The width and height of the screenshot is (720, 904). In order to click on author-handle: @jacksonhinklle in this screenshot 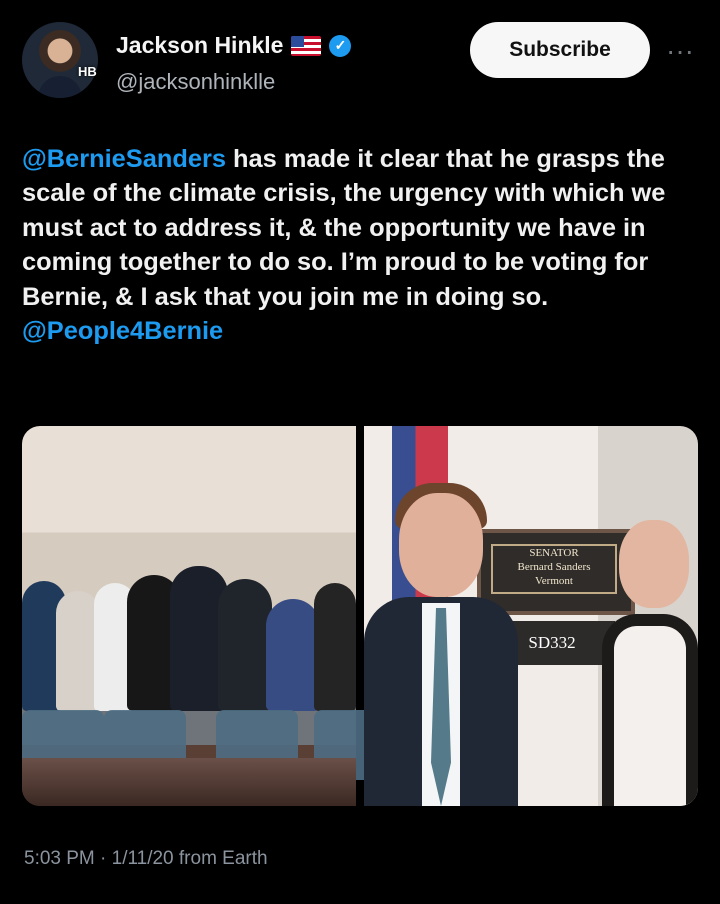, I will do `click(195, 82)`.